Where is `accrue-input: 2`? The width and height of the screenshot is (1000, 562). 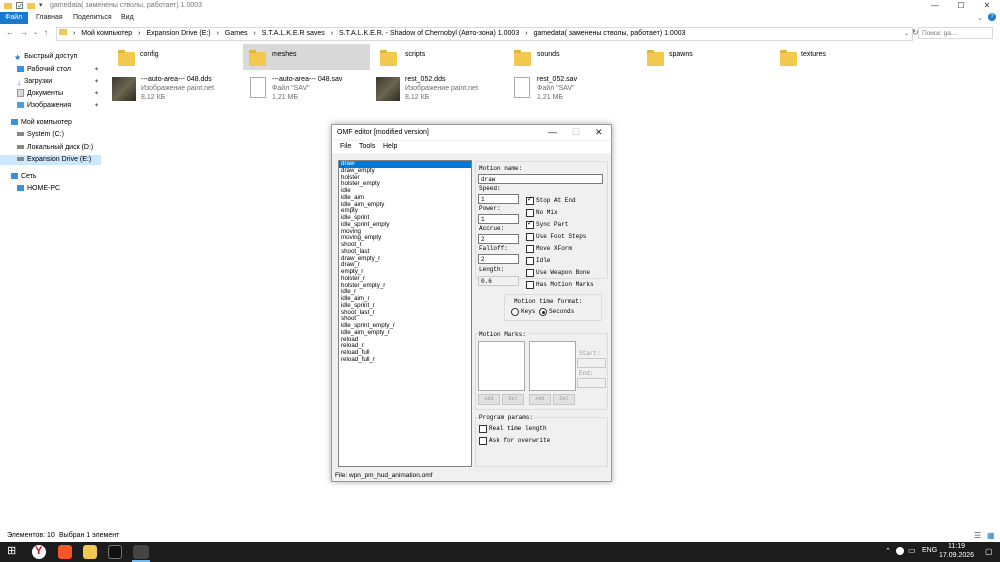
accrue-input: 2 is located at coordinates (498, 239).